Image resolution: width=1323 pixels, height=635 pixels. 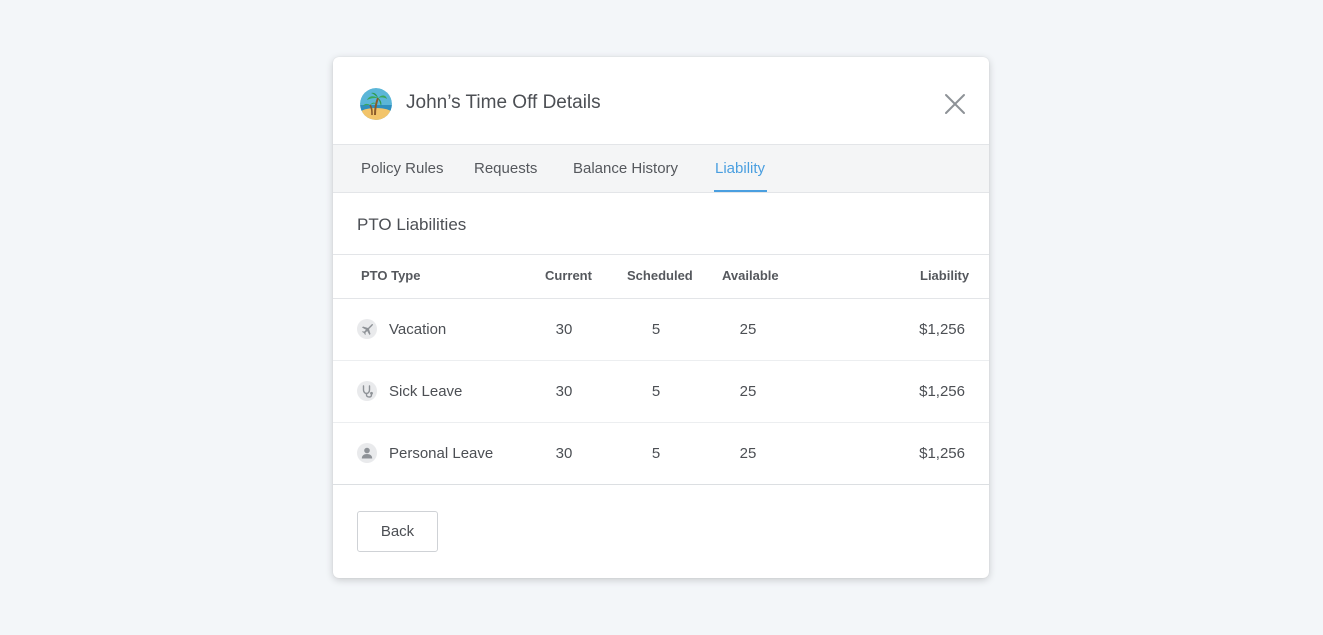 I want to click on column-header-scheduled: Scheduled, so click(x=660, y=275).